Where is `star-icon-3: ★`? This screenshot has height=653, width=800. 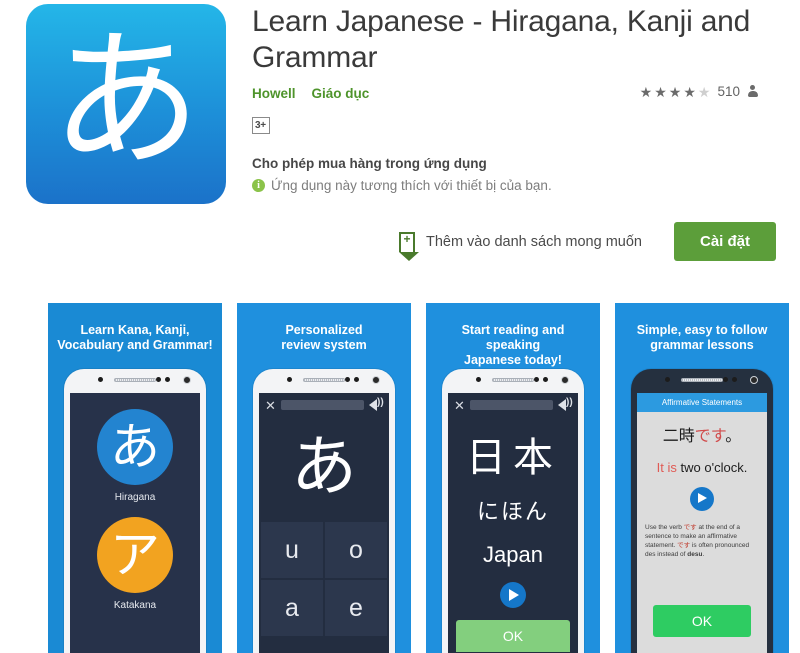
star-icon-3: ★ is located at coordinates (675, 91).